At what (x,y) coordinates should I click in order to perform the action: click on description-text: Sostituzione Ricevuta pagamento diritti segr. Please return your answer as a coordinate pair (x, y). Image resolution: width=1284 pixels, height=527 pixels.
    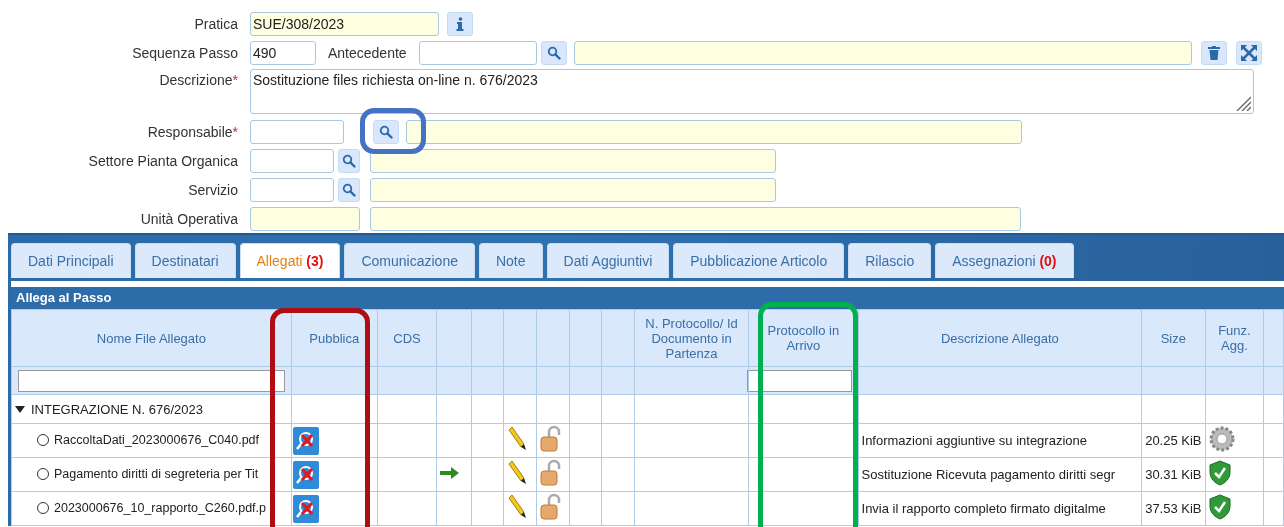
    Looking at the image, I should click on (988, 474).